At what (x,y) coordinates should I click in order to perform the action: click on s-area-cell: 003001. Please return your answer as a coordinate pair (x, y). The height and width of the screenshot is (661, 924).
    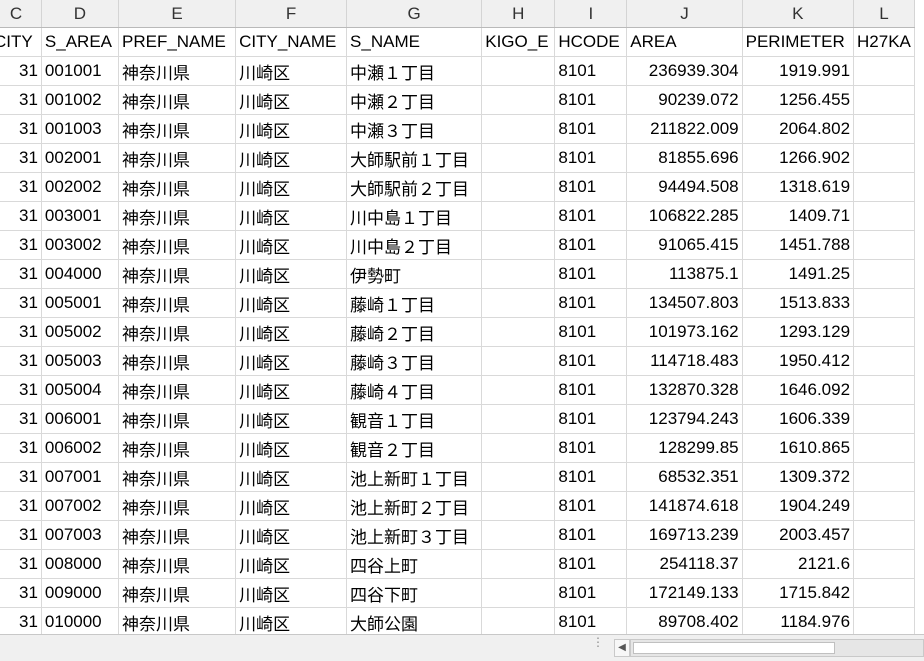
    Looking at the image, I should click on (80, 216).